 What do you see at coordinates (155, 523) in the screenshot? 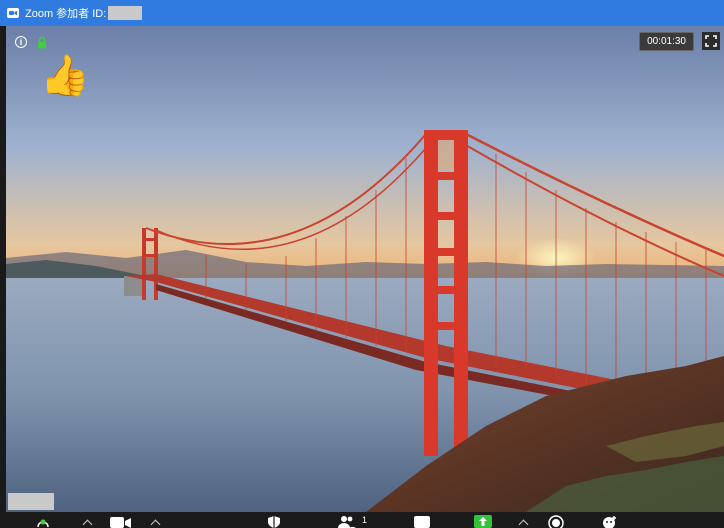
I see `video-options-chevron-icon` at bounding box center [155, 523].